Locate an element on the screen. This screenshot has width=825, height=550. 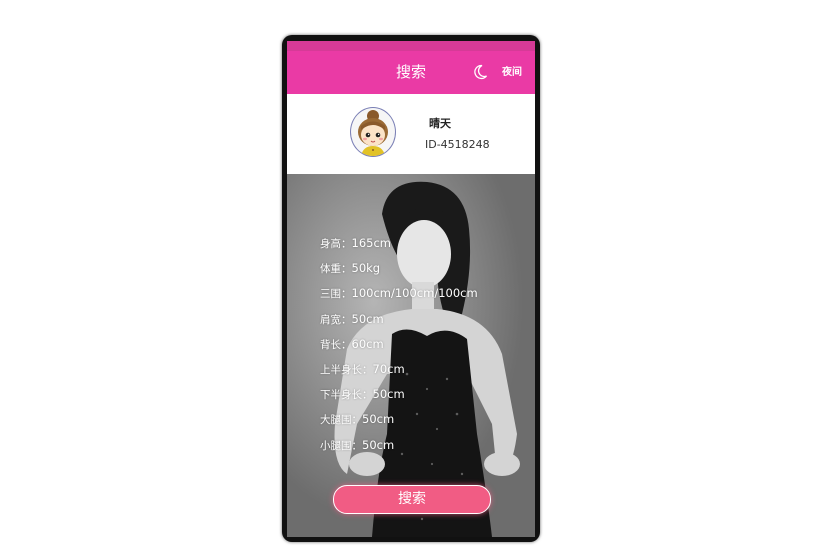
measurement-label: 背长： is located at coordinates (336, 344).